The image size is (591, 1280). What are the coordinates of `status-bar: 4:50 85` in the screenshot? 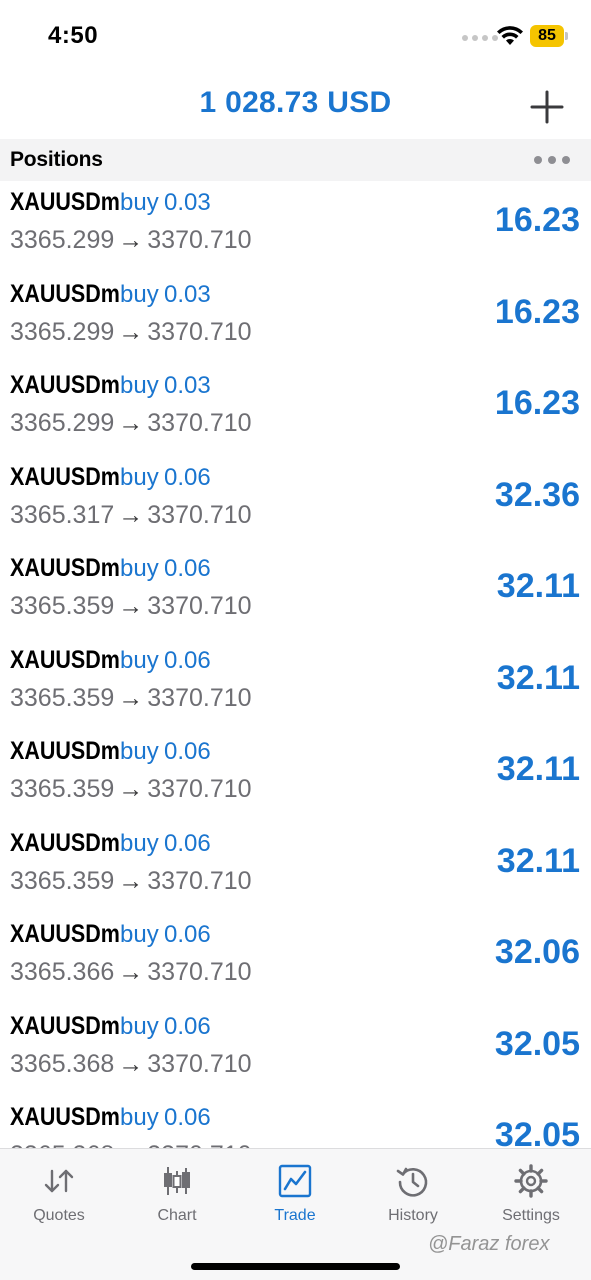 It's located at (295, 35).